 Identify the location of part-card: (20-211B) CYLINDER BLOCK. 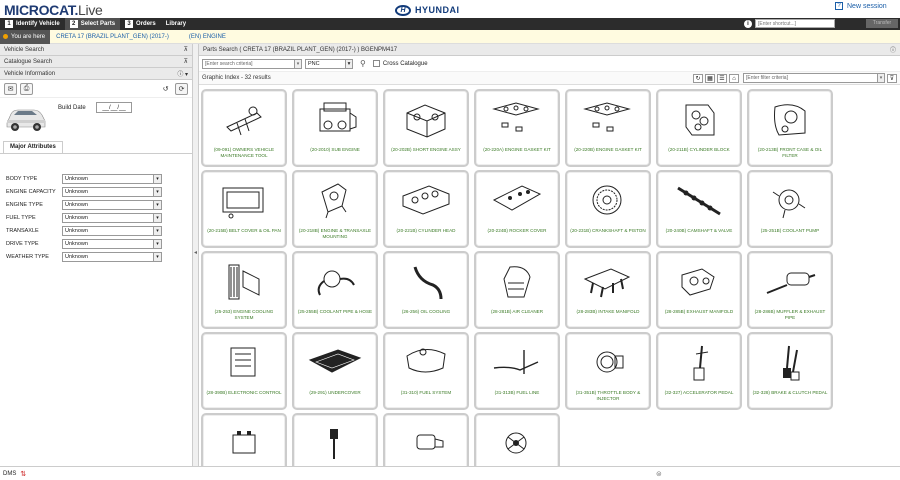
(699, 128).